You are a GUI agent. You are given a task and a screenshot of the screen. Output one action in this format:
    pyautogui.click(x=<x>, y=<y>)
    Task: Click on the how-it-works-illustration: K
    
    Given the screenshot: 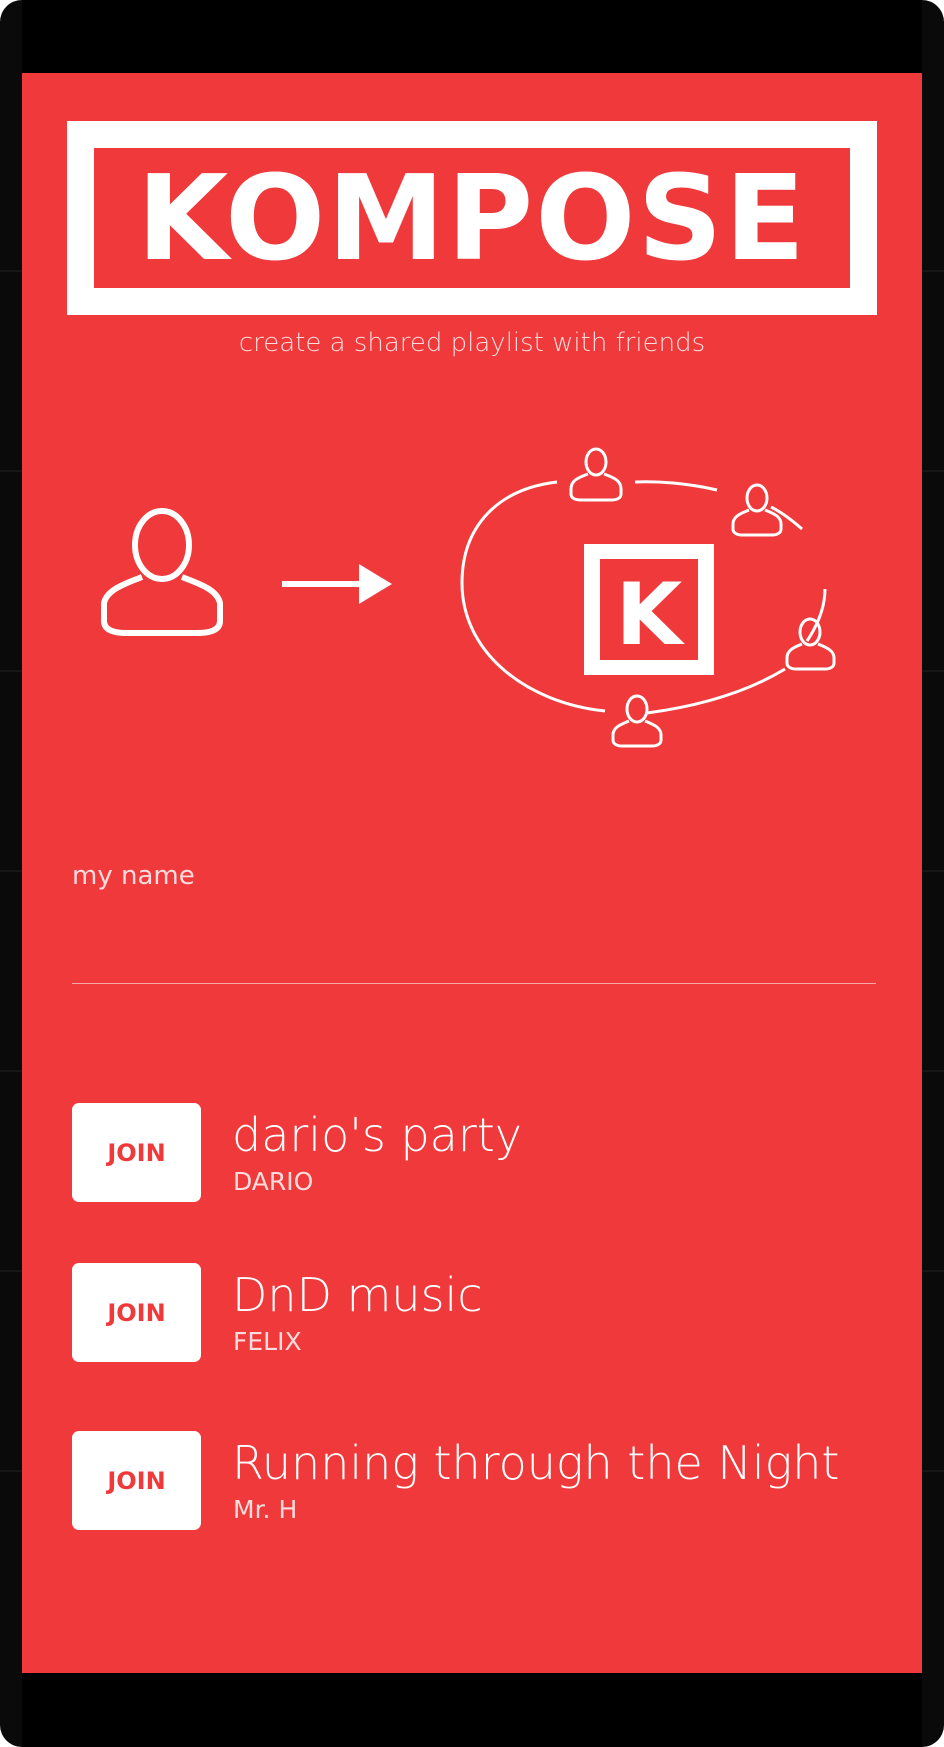 What is the action you would take?
    pyautogui.click(x=468, y=597)
    